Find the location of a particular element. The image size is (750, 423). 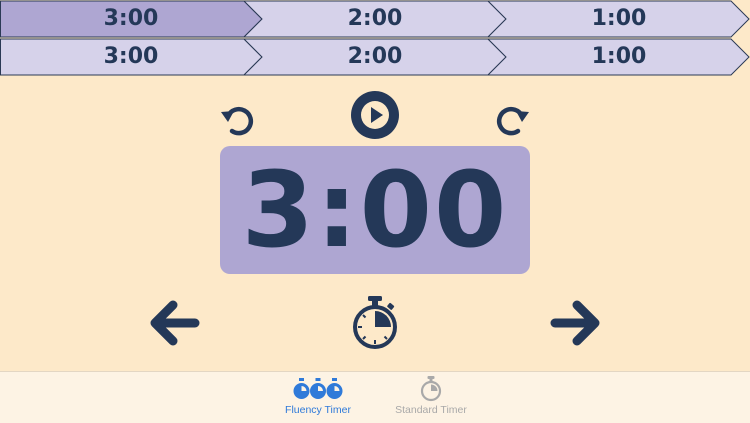

reset-button is located at coordinates (238, 120).